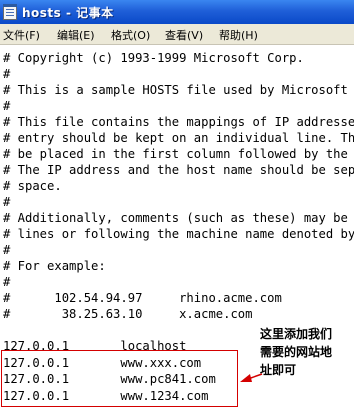 This screenshot has width=354, height=409. Describe the element at coordinates (251, 377) in the screenshot. I see `annotation-arrow-icon` at that location.